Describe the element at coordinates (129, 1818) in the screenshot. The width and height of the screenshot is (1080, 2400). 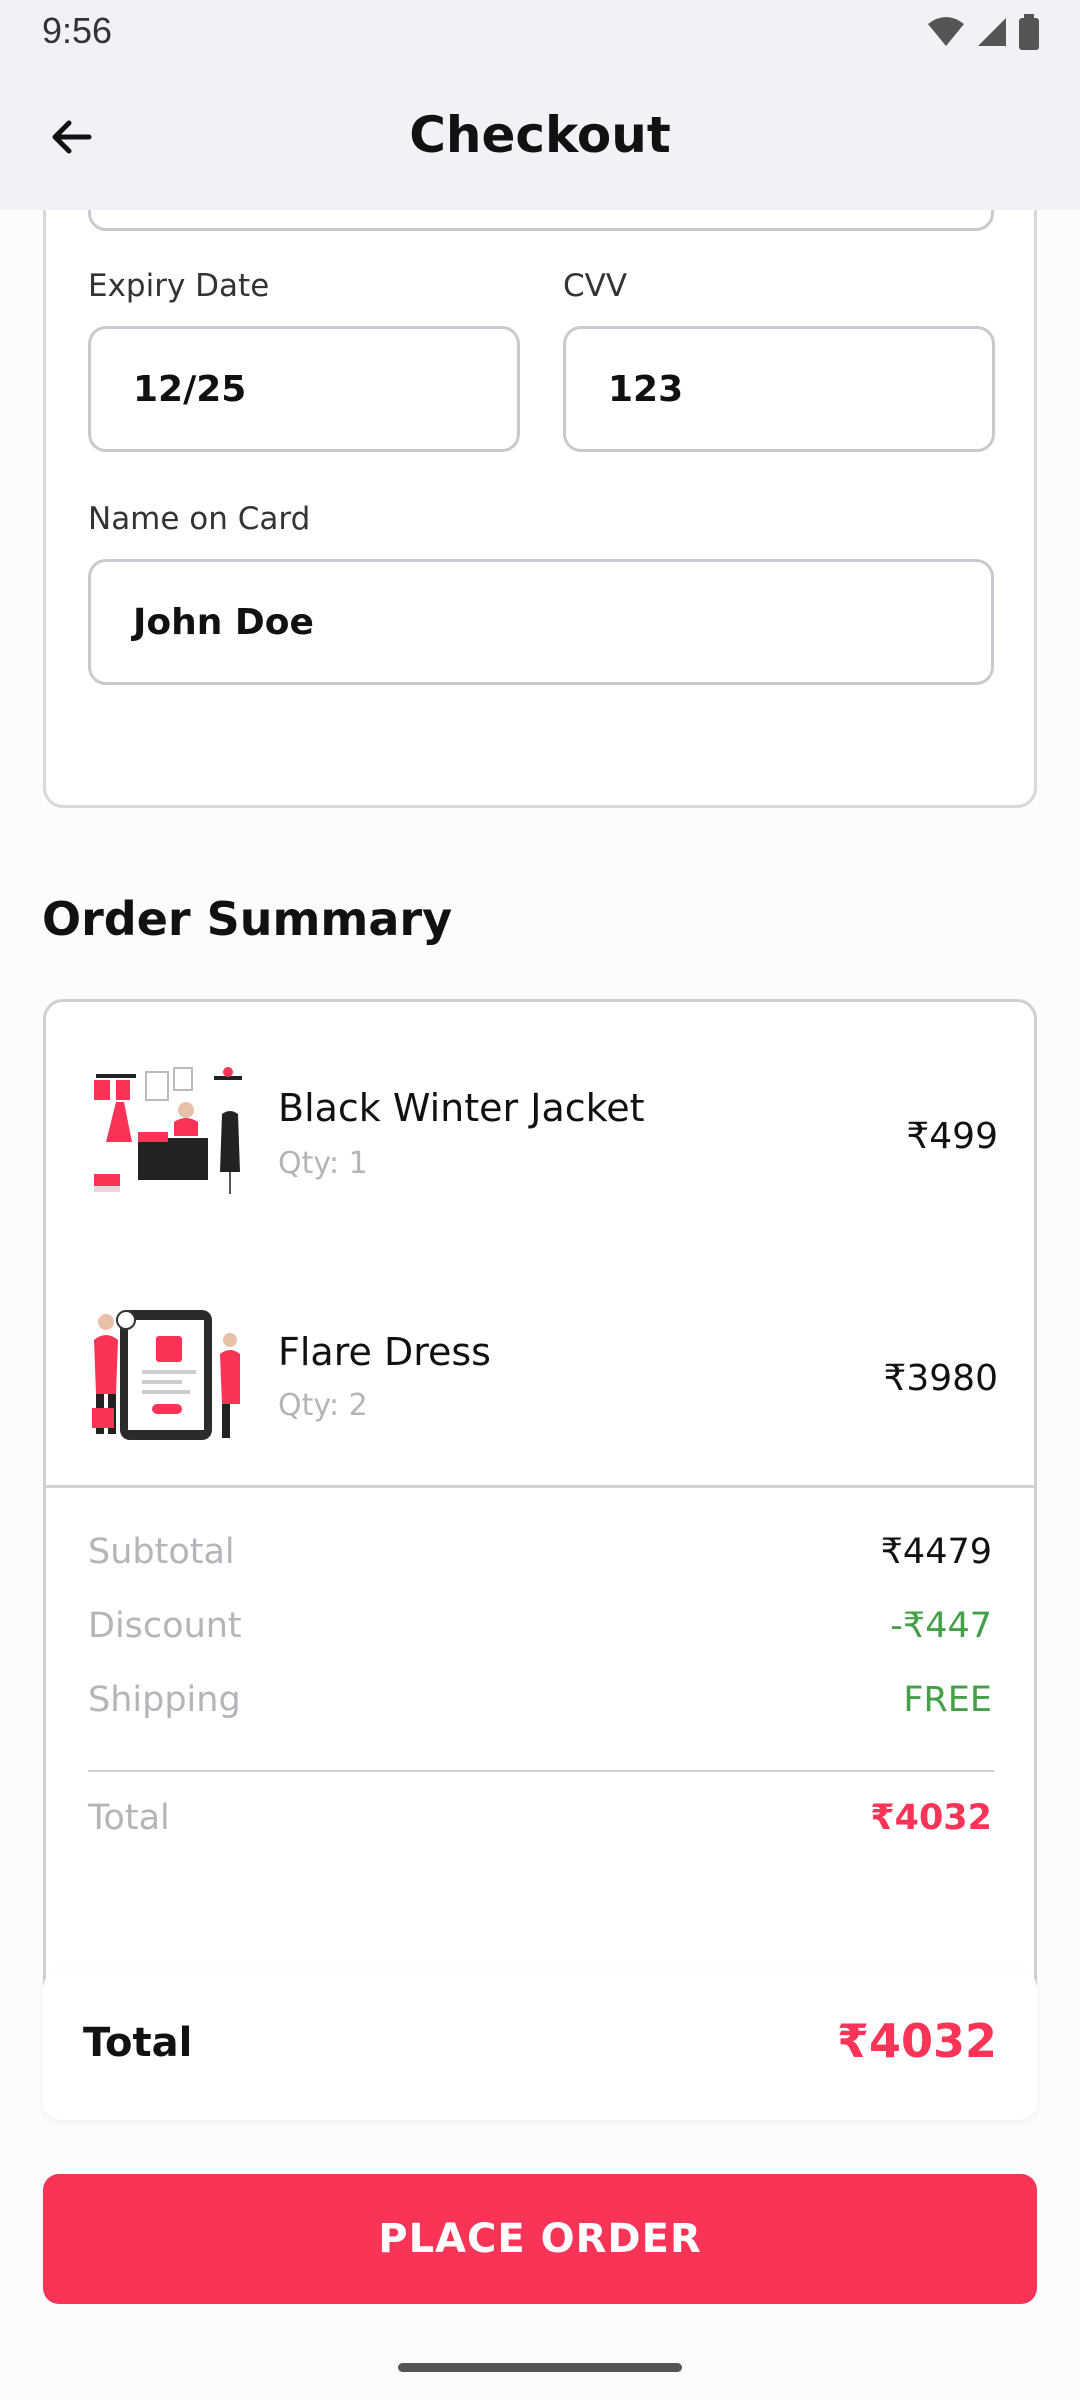
I see `summary-total-label: Total` at that location.